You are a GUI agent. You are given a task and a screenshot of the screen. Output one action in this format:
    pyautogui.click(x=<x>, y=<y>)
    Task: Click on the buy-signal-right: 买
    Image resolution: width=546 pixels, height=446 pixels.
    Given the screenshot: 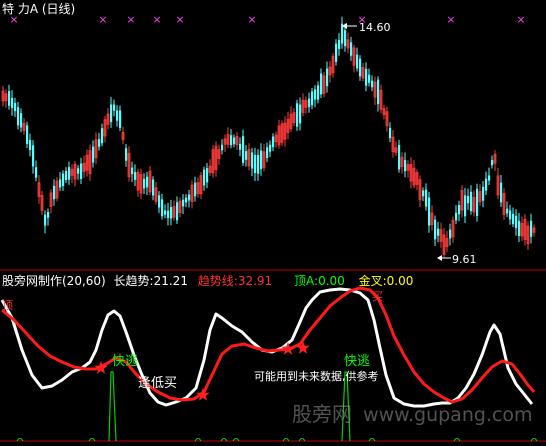 What is the action you would take?
    pyautogui.click(x=377, y=296)
    